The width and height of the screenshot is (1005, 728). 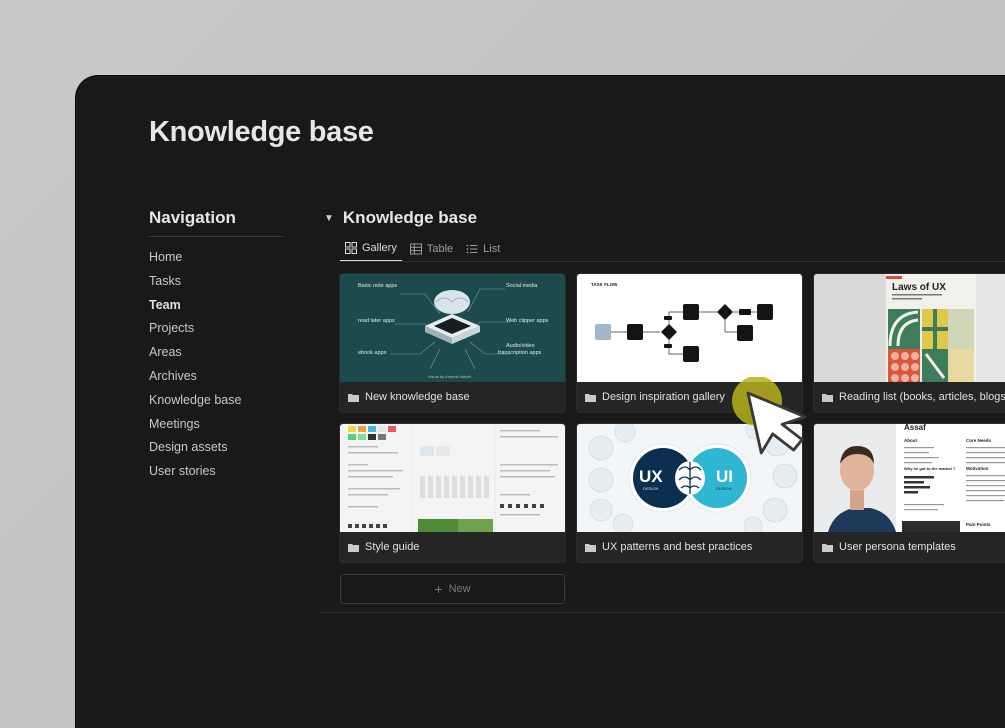 What do you see at coordinates (379, 248) in the screenshot?
I see `tab-gallery-label: Gallery` at bounding box center [379, 248].